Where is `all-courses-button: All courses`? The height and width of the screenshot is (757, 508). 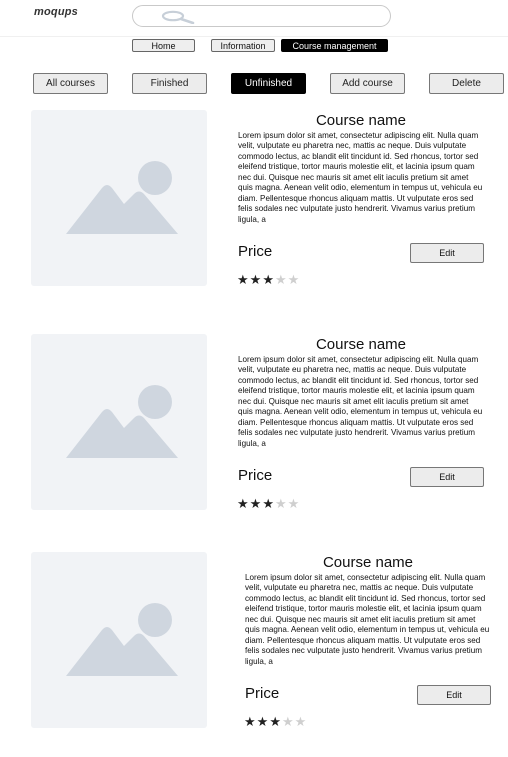
all-courses-button: All courses is located at coordinates (70, 83).